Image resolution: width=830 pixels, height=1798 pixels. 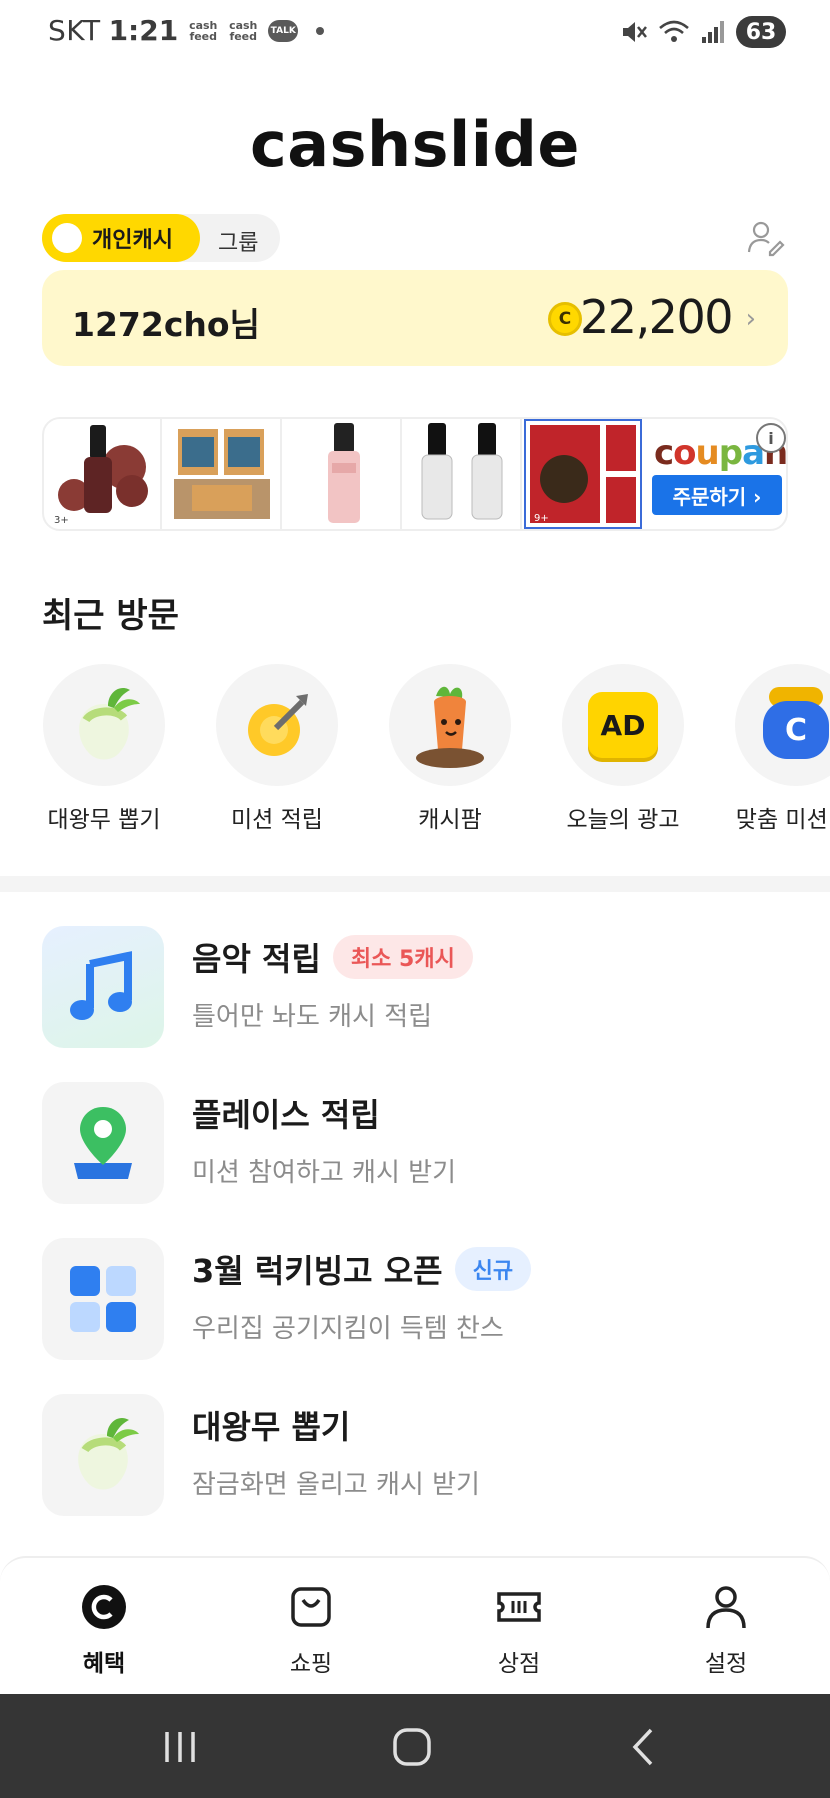 What do you see at coordinates (311, 1607) in the screenshot?
I see `shopping-bag-icon` at bounding box center [311, 1607].